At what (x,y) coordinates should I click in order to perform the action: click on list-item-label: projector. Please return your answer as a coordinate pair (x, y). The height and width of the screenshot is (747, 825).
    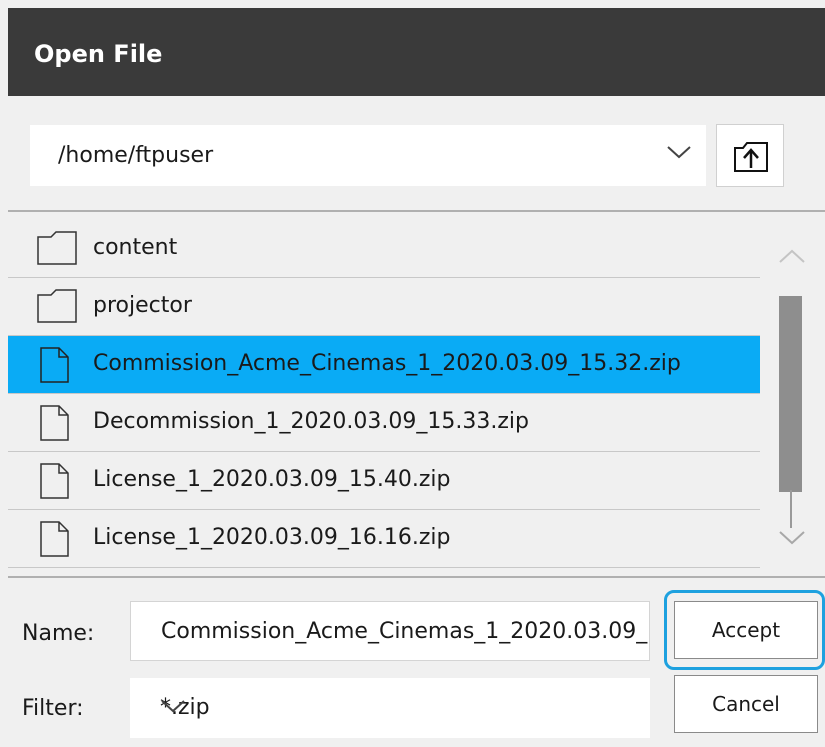
    Looking at the image, I should click on (142, 305).